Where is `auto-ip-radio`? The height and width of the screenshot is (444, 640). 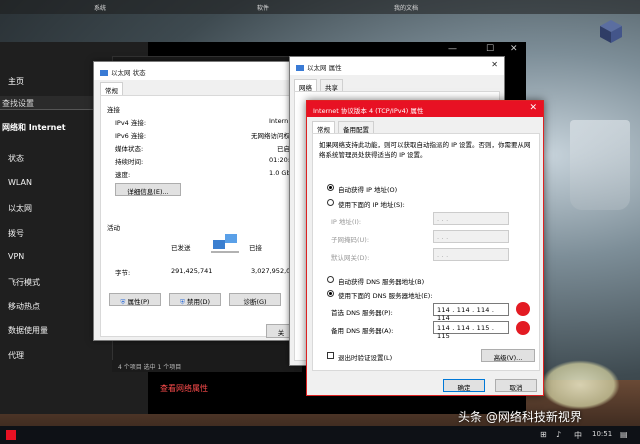
auto-ip-radio is located at coordinates (330, 187).